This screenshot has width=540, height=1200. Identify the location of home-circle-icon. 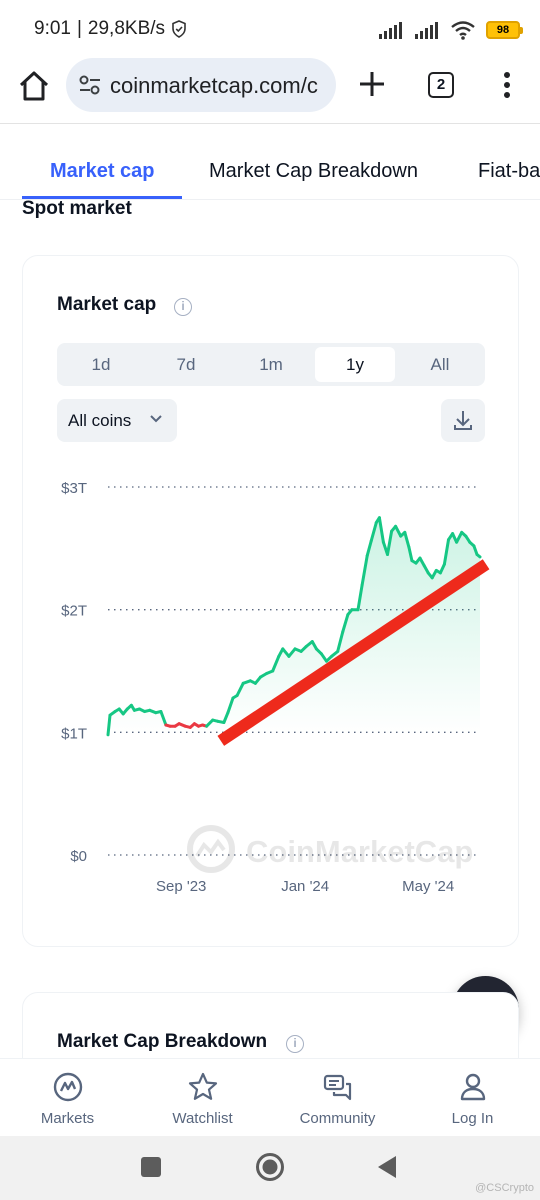
(270, 1167).